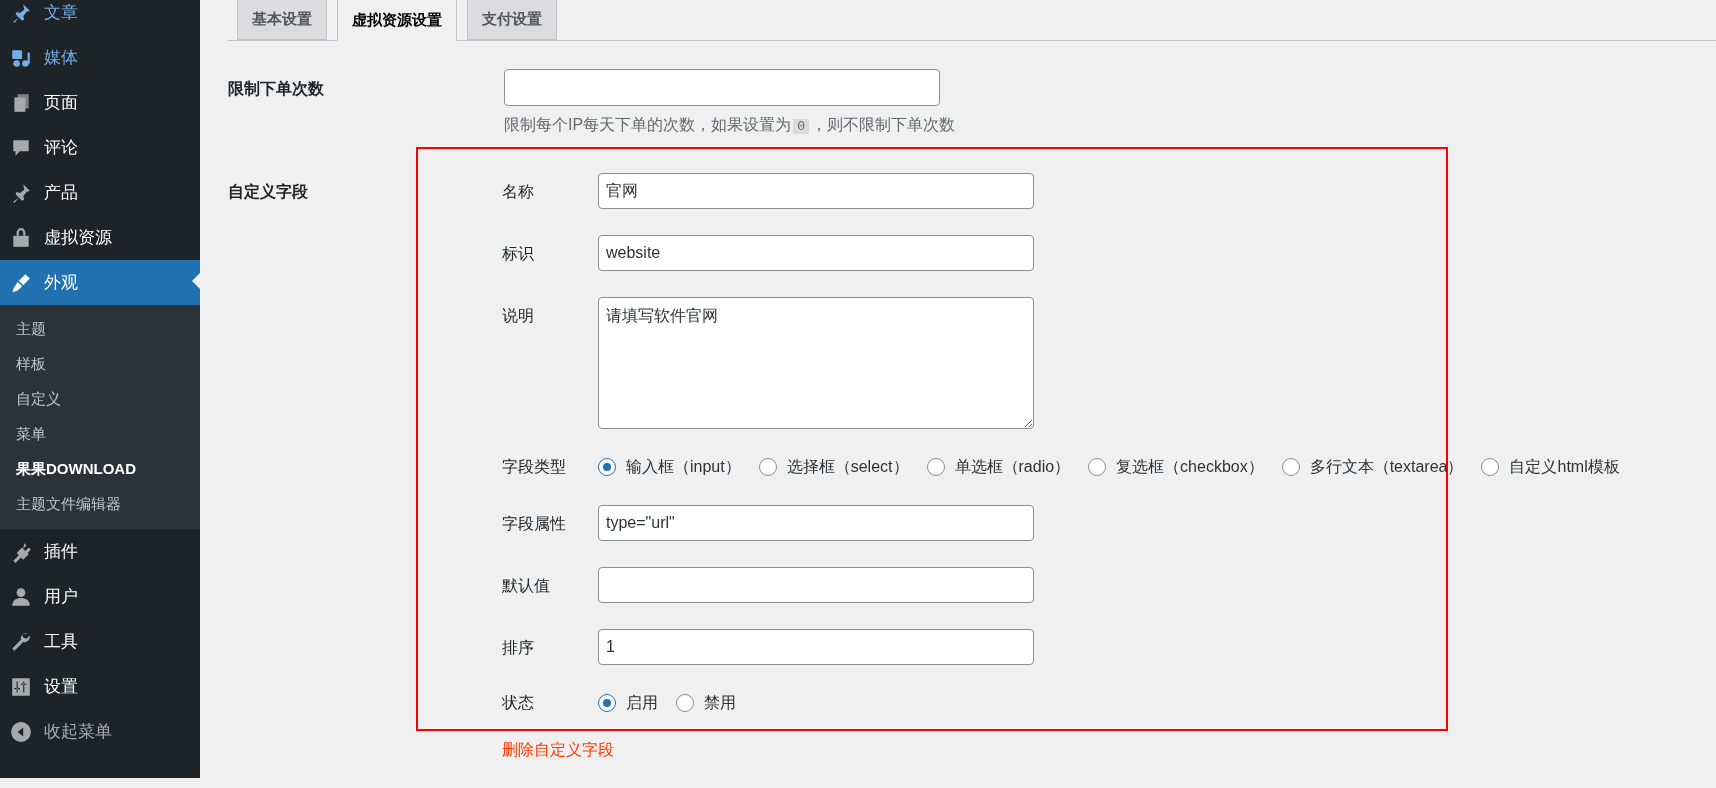 The image size is (1716, 788). I want to click on field-label: 自定义字段, so click(268, 192).